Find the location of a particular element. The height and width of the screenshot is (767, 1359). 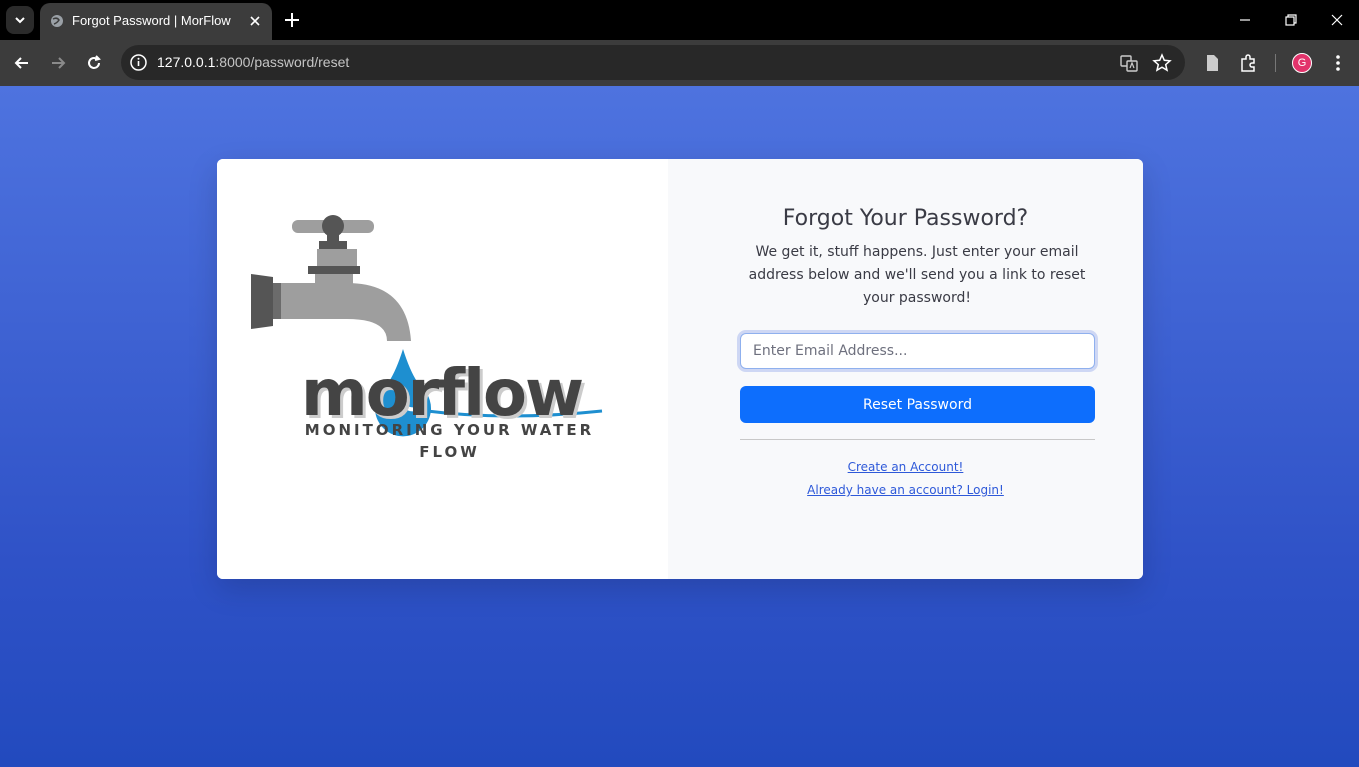

window-close-icon is located at coordinates (1337, 20).